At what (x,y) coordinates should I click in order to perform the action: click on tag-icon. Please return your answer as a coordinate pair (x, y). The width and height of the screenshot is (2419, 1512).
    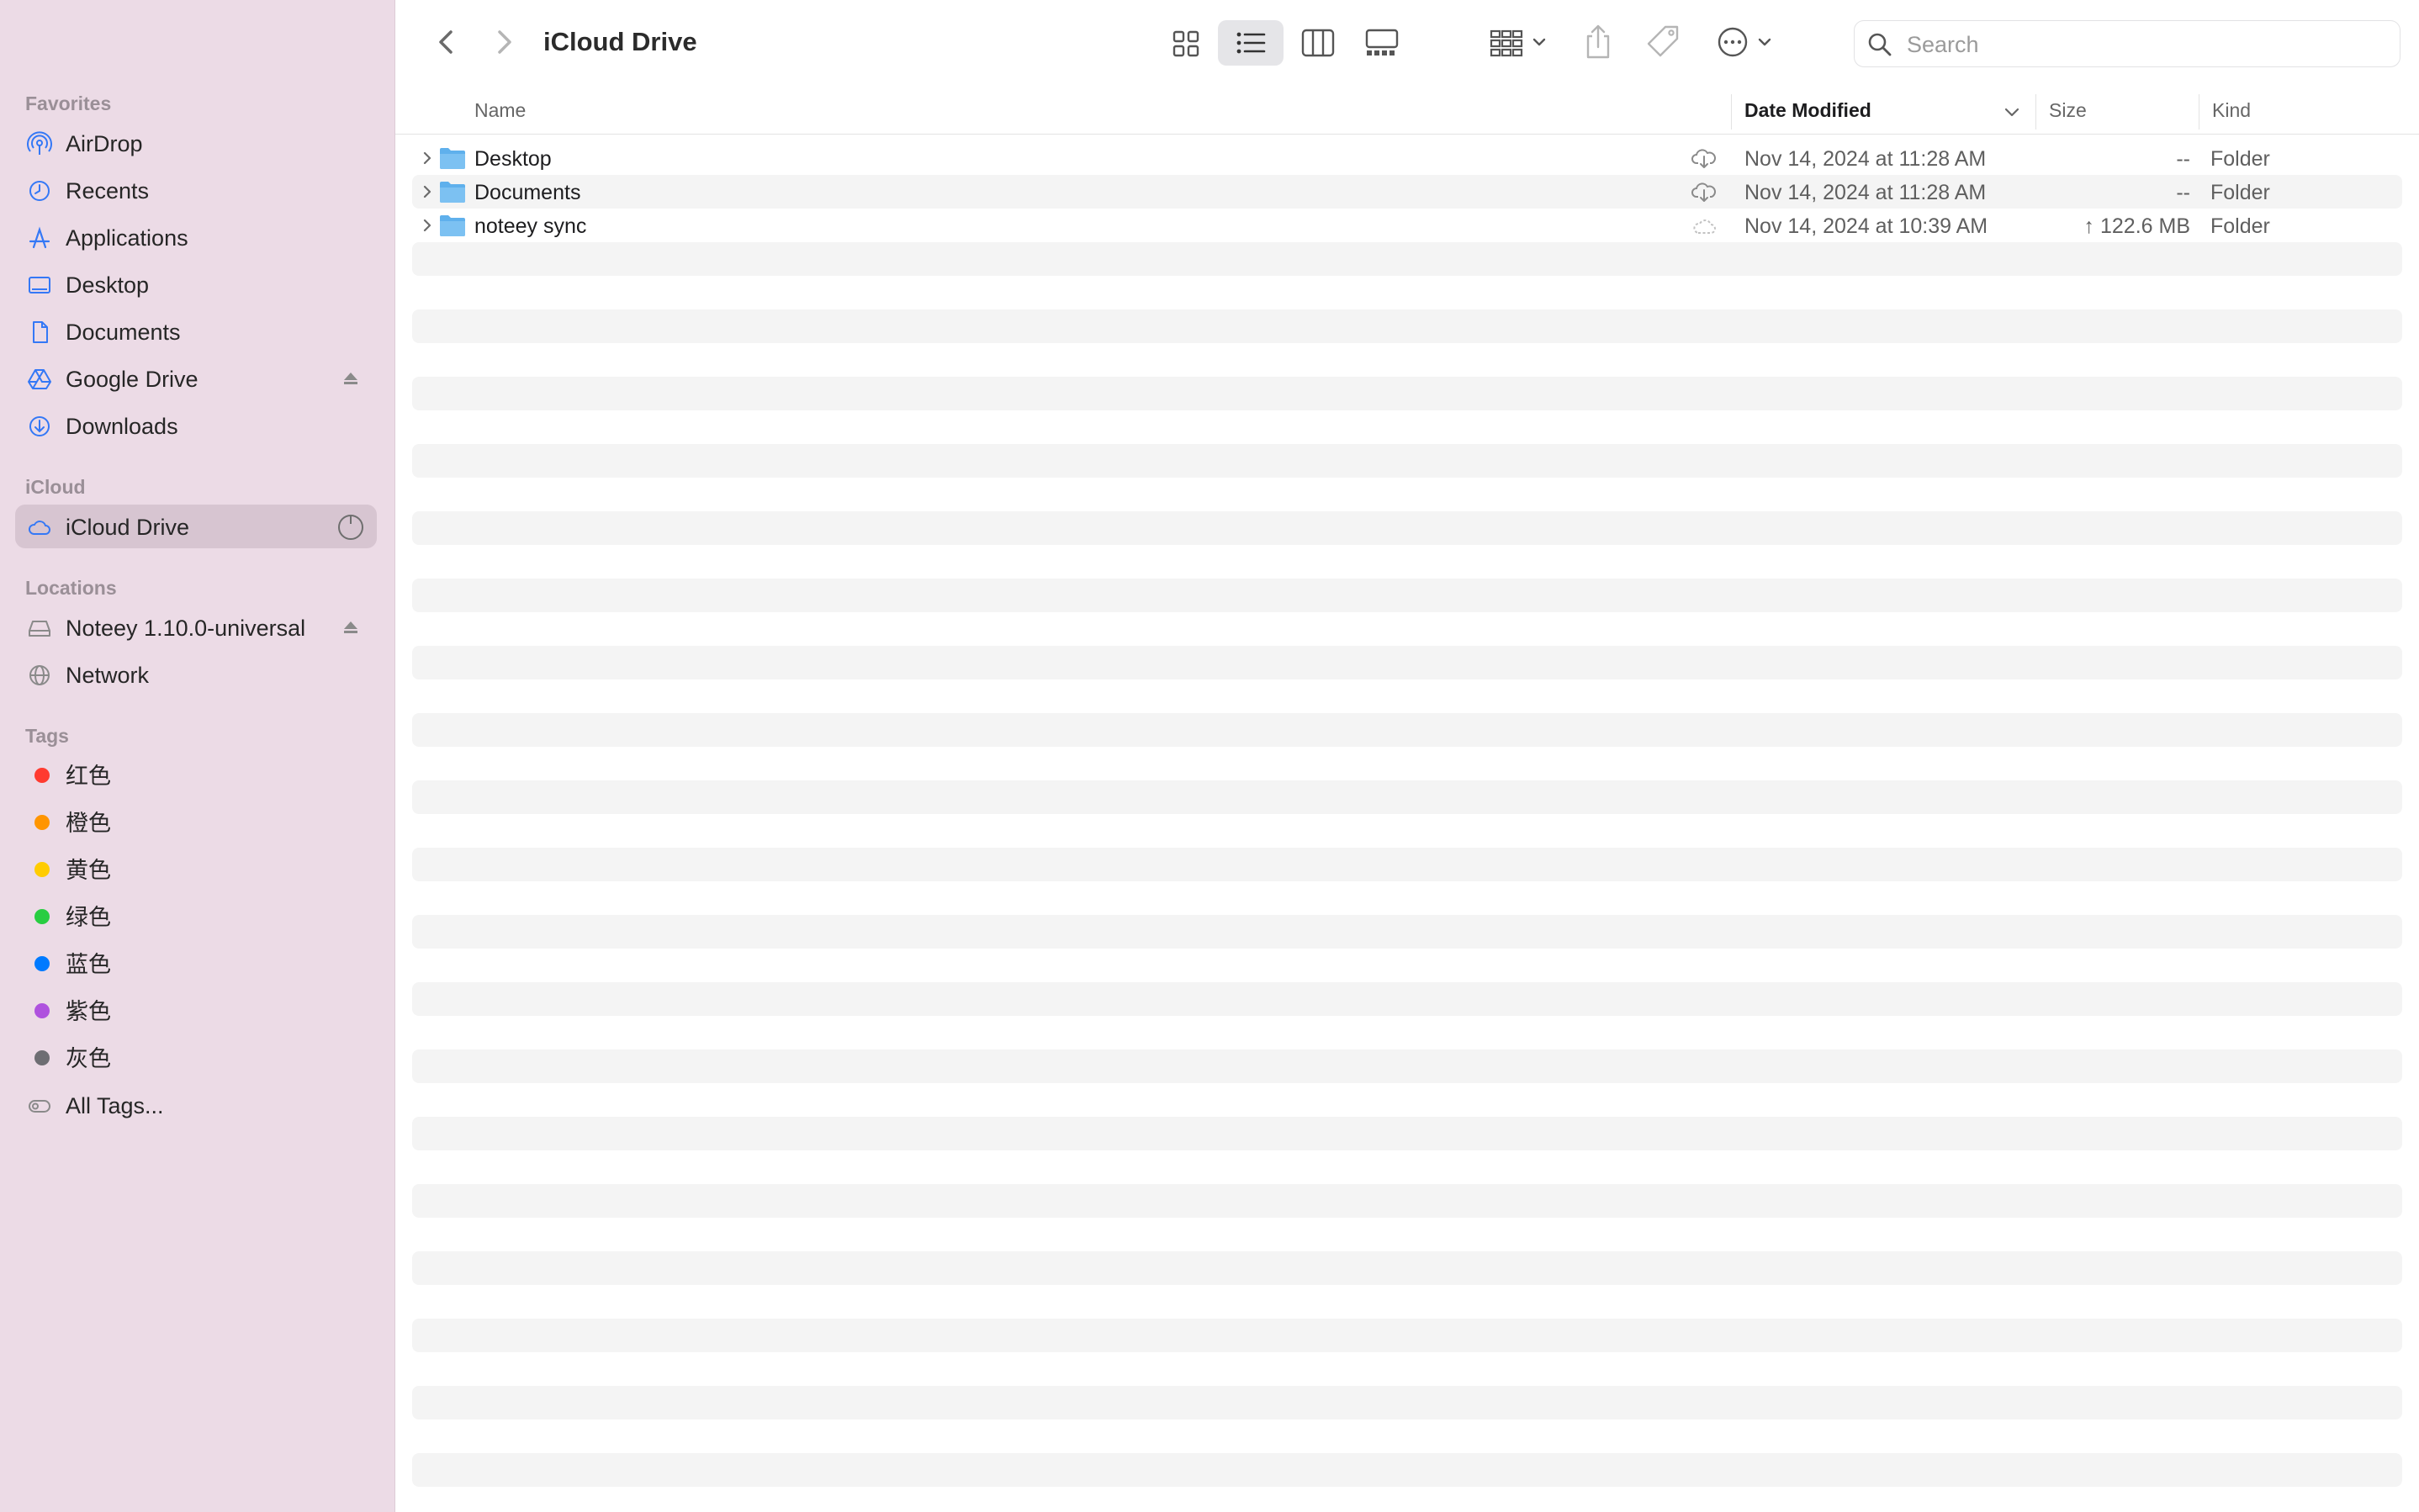
    Looking at the image, I should click on (1663, 42).